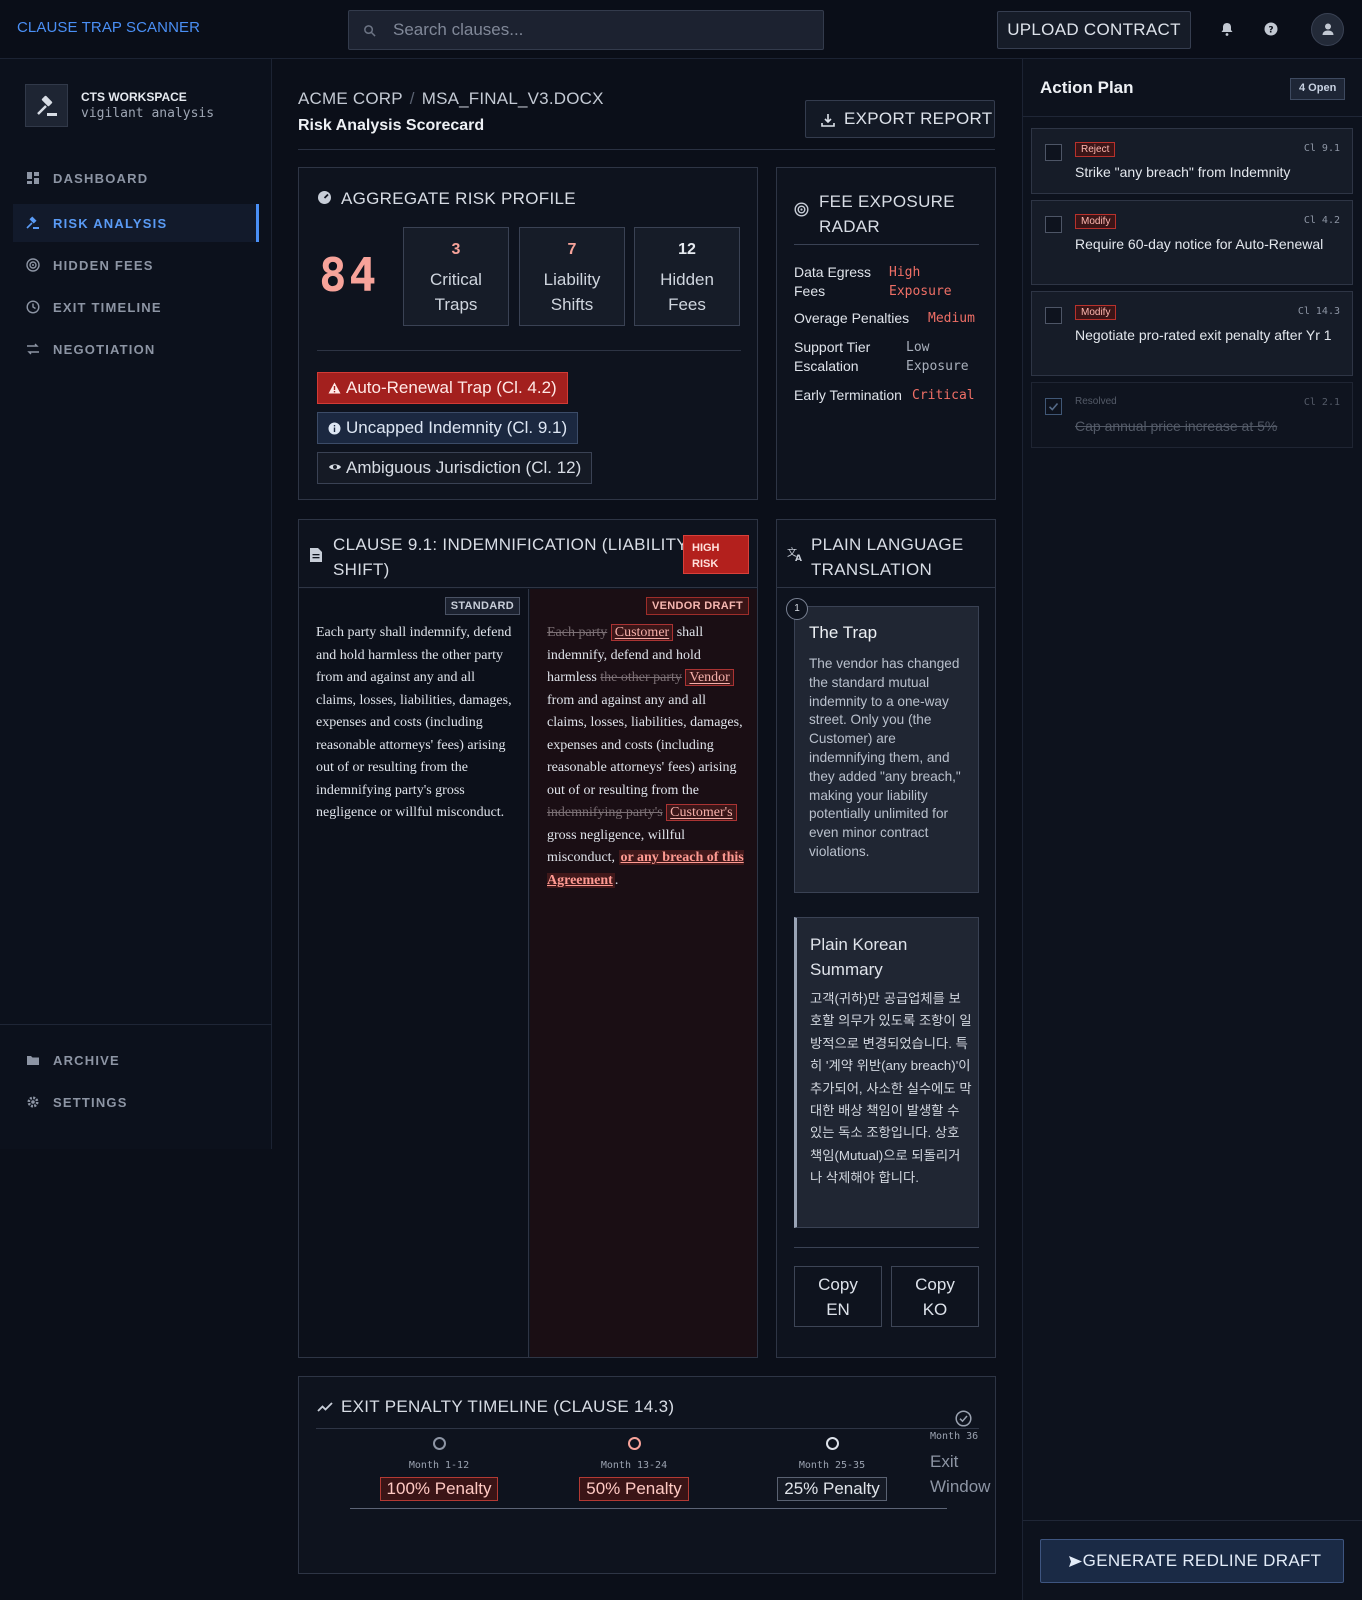  Describe the element at coordinates (33, 265) in the screenshot. I see `target-icon` at that location.